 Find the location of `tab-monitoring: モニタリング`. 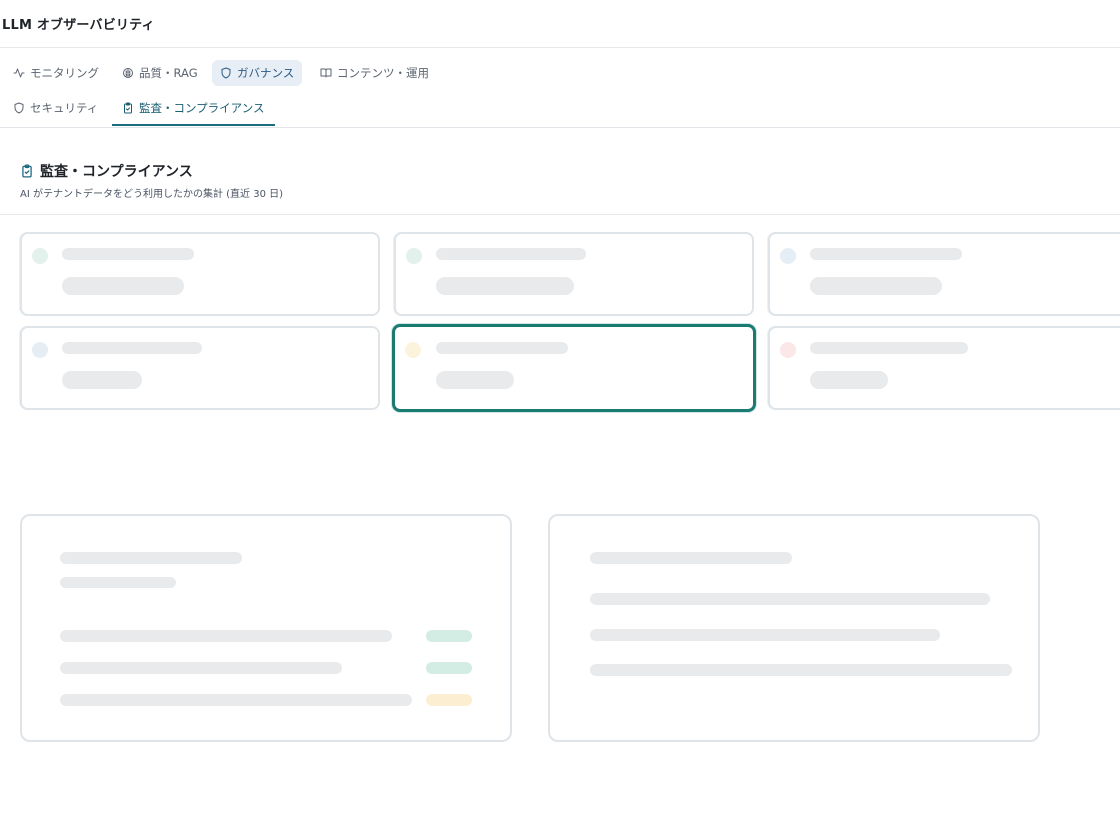

tab-monitoring: モニタリング is located at coordinates (56, 73).